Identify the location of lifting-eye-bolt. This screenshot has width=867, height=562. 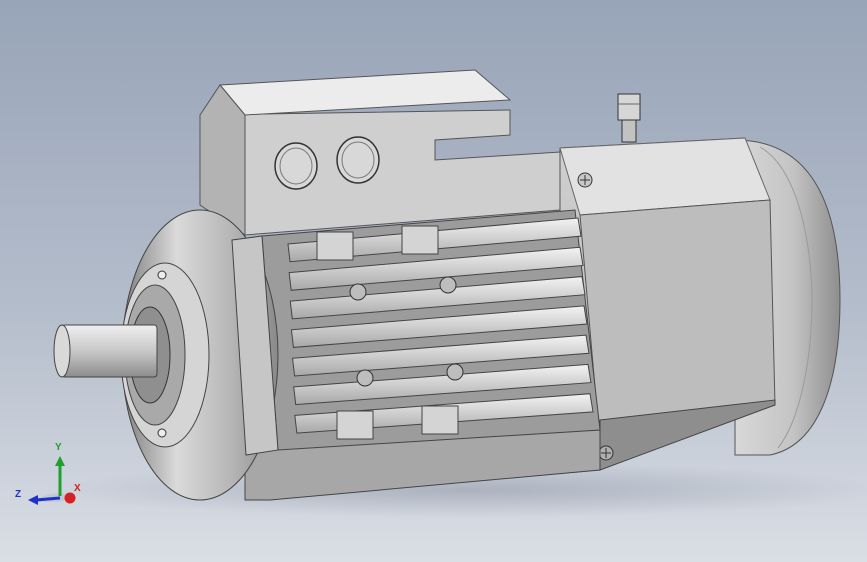
(629, 118).